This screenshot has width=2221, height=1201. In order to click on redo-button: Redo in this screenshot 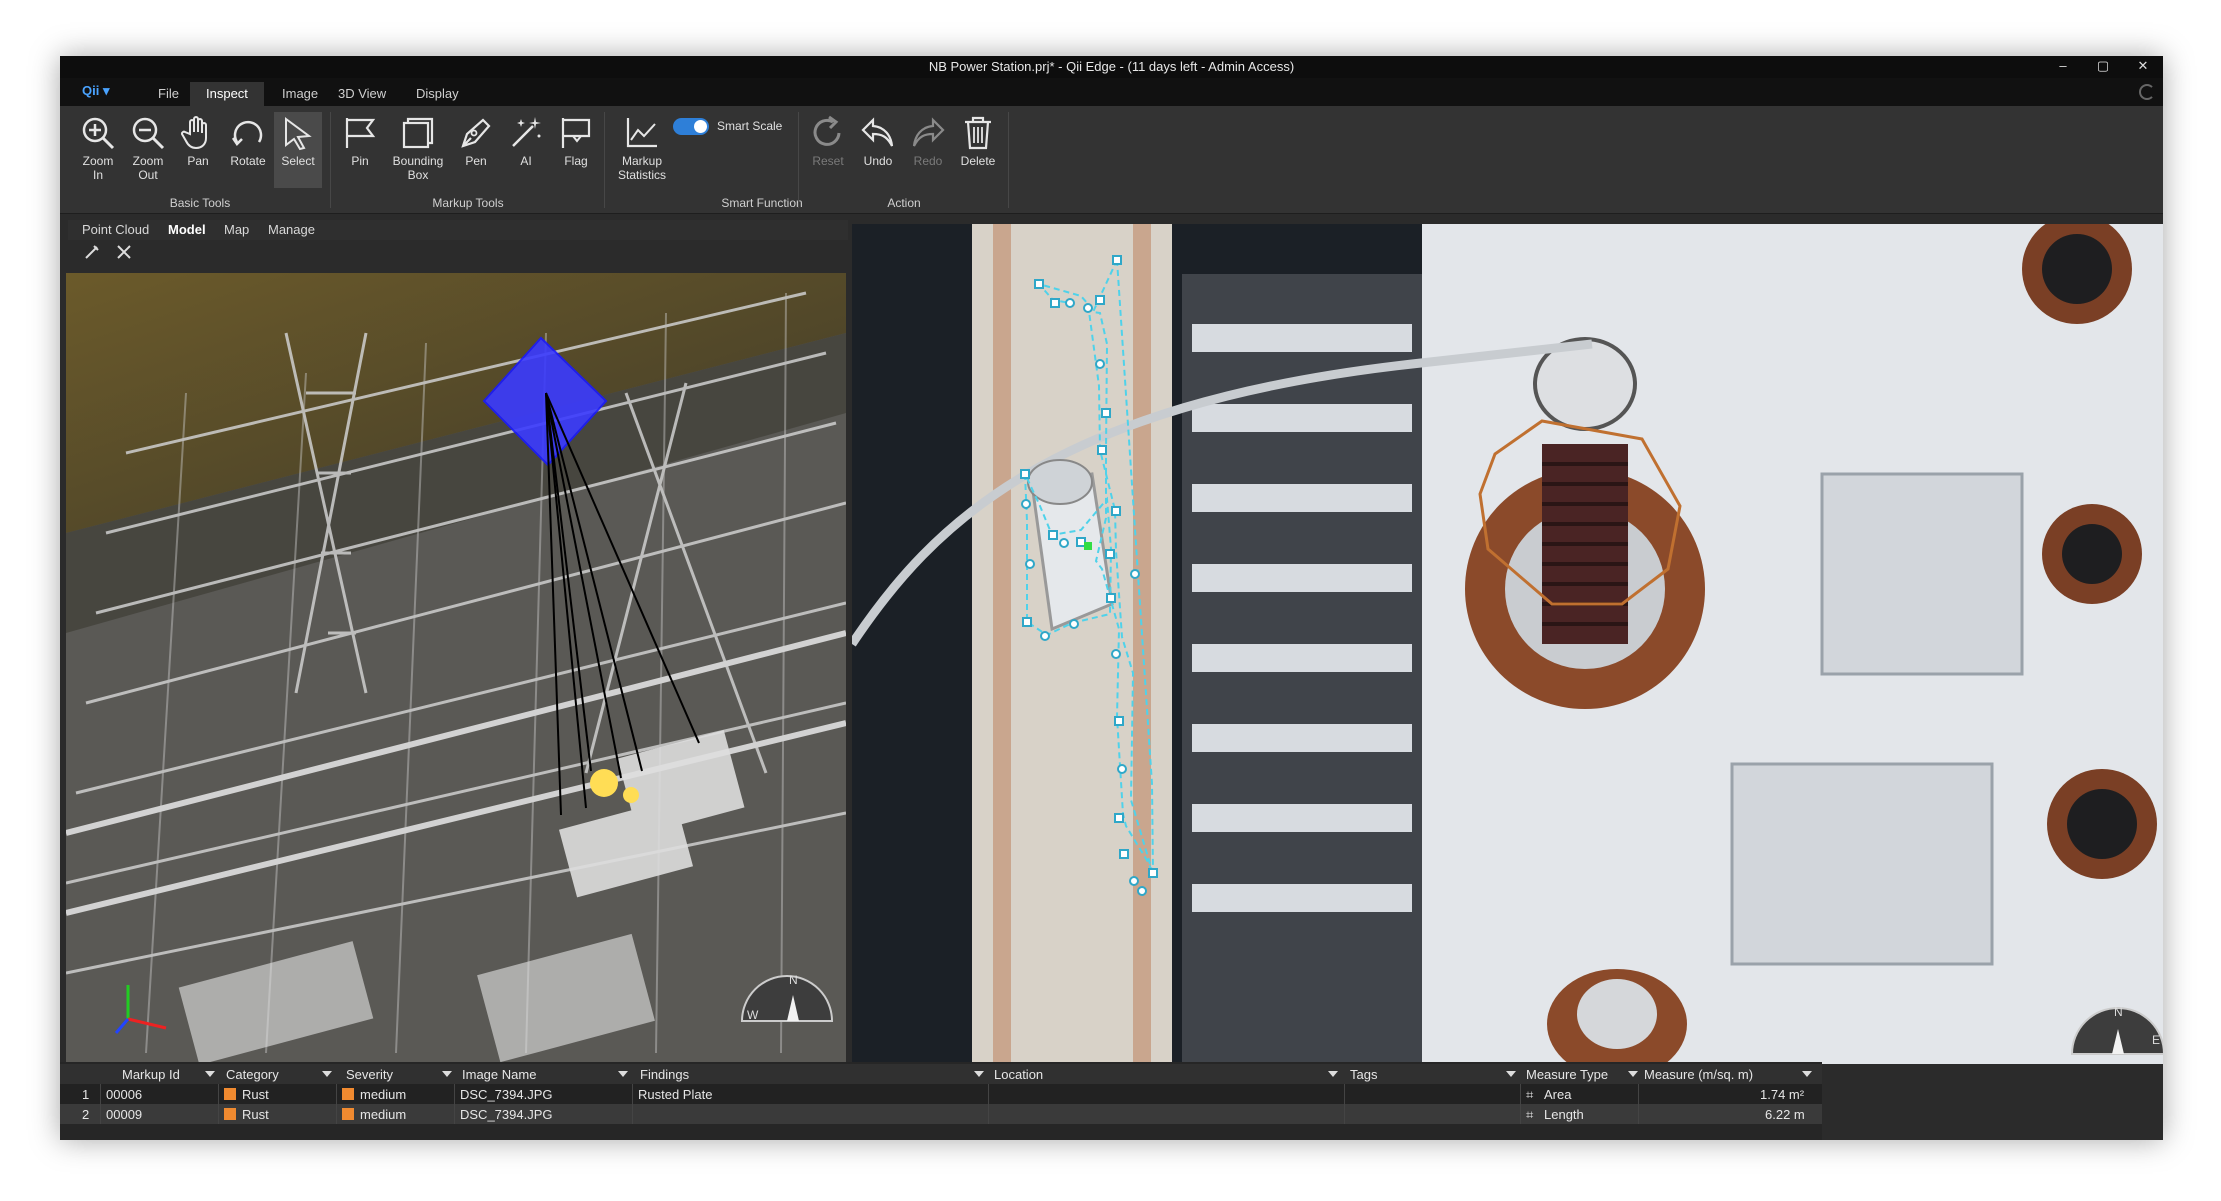, I will do `click(928, 140)`.